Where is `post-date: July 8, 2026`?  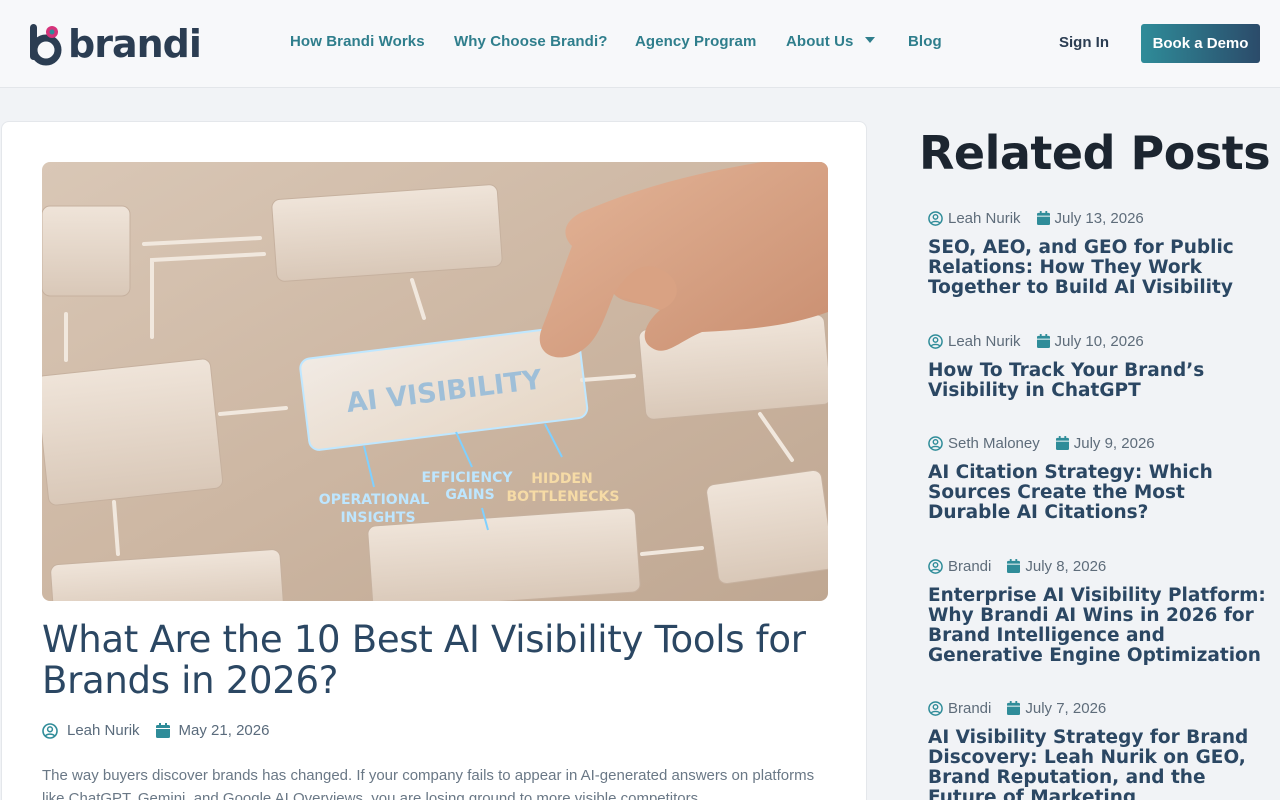
post-date: July 8, 2026 is located at coordinates (1066, 566).